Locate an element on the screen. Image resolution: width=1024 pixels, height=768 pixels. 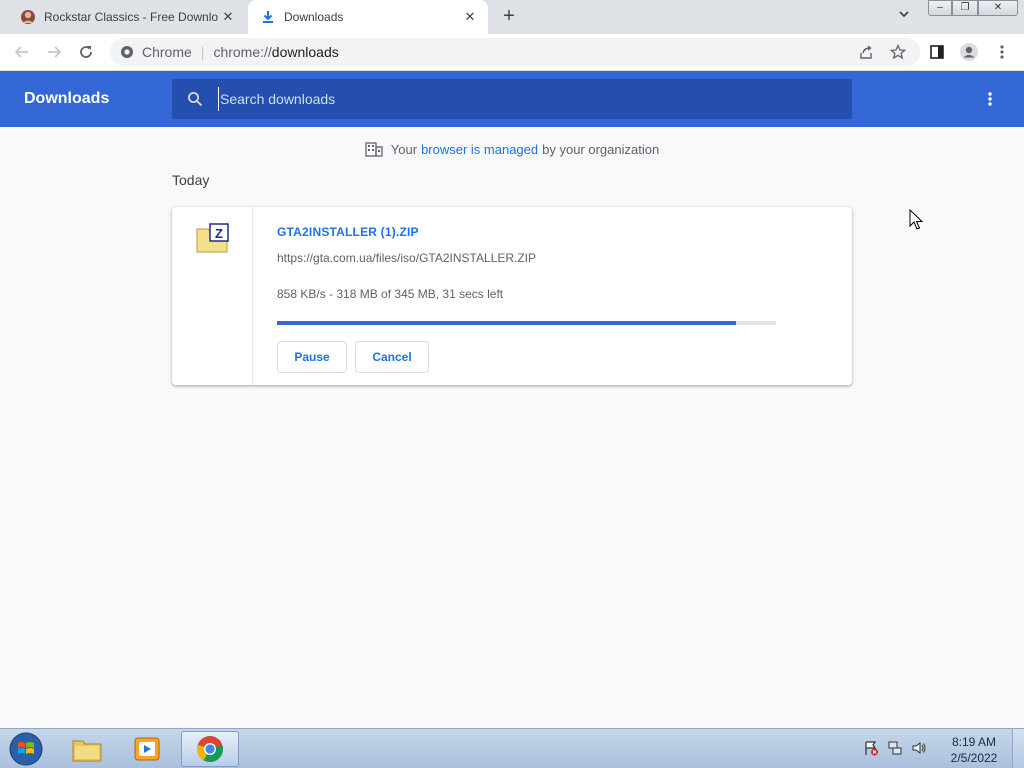
url-host: downloads is located at coordinates (305, 52).